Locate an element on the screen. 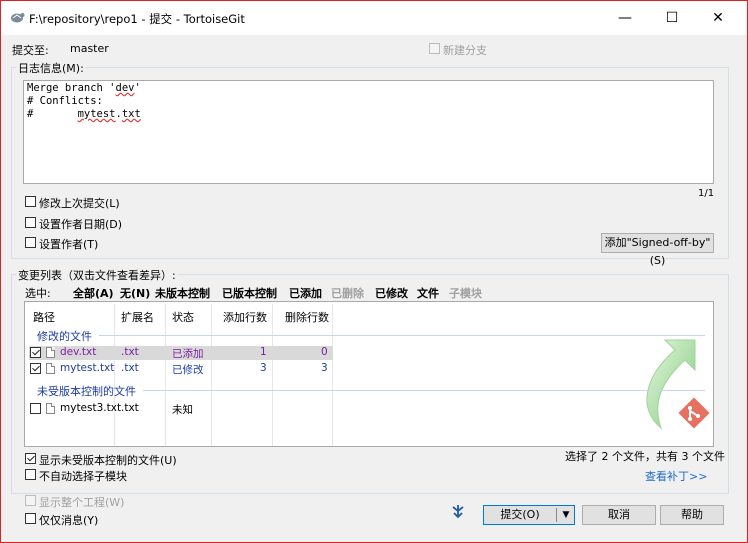 This screenshot has width=748, height=543. commit-button: 提交(O) ▼ is located at coordinates (529, 515).